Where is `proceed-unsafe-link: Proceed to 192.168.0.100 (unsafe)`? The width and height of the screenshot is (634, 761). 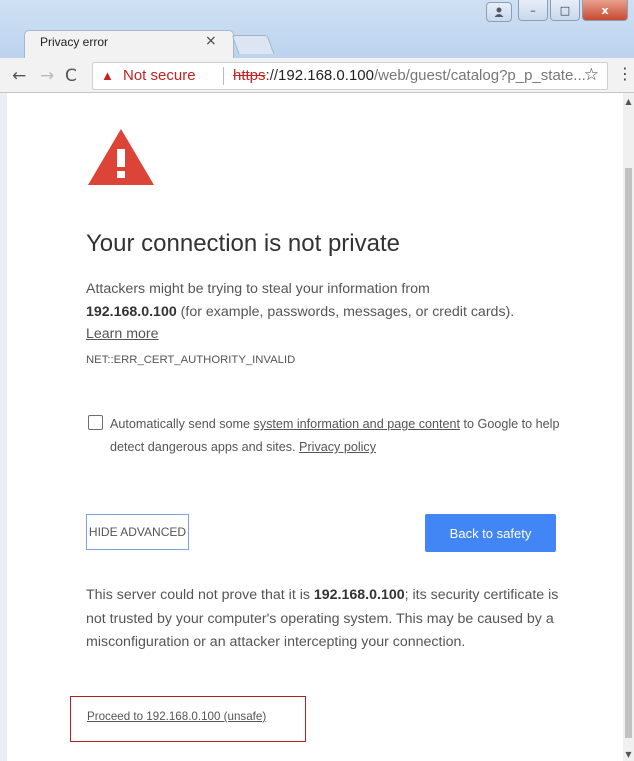
proceed-unsafe-link: Proceed to 192.168.0.100 (unsafe) is located at coordinates (176, 716).